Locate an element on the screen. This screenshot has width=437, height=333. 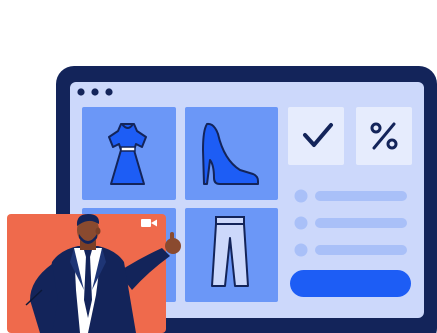
product-tile-heel is located at coordinates (231, 153).